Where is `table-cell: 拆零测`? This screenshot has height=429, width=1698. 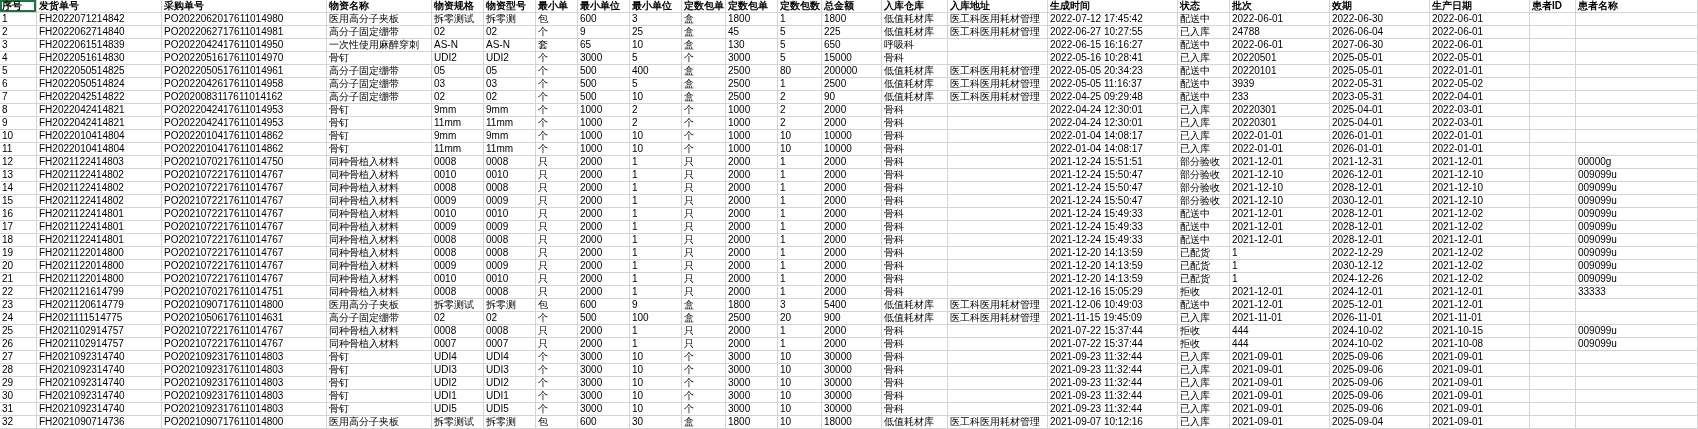
table-cell: 拆零测 is located at coordinates (510, 422).